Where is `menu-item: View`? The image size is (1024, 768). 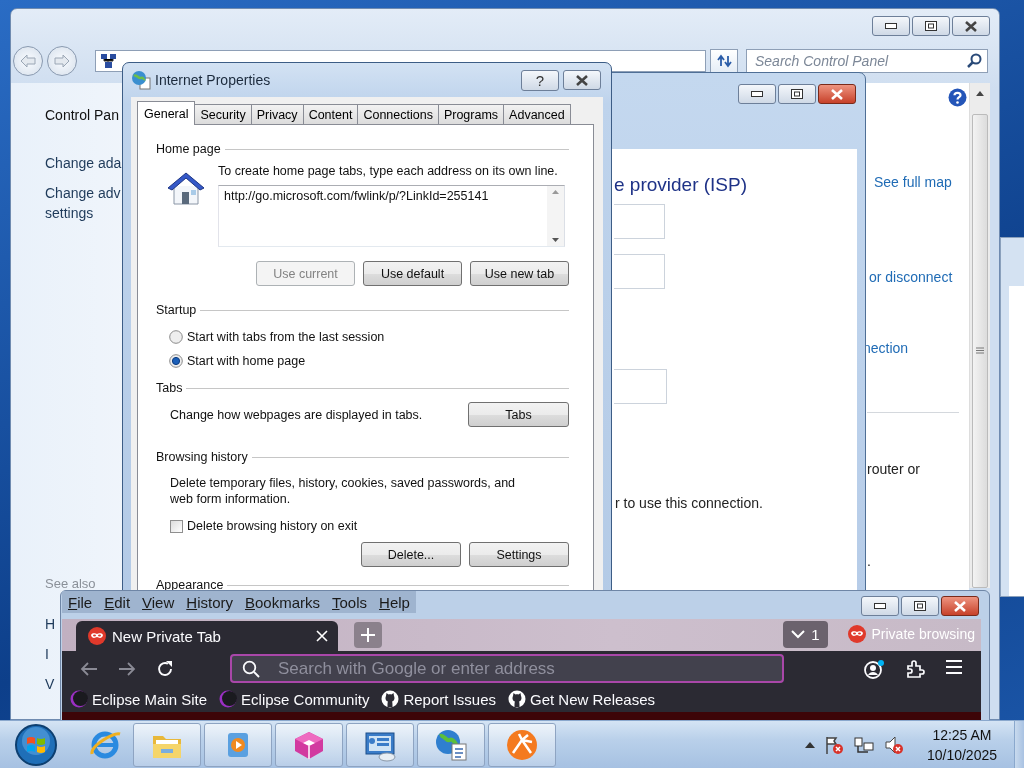 menu-item: View is located at coordinates (158, 602).